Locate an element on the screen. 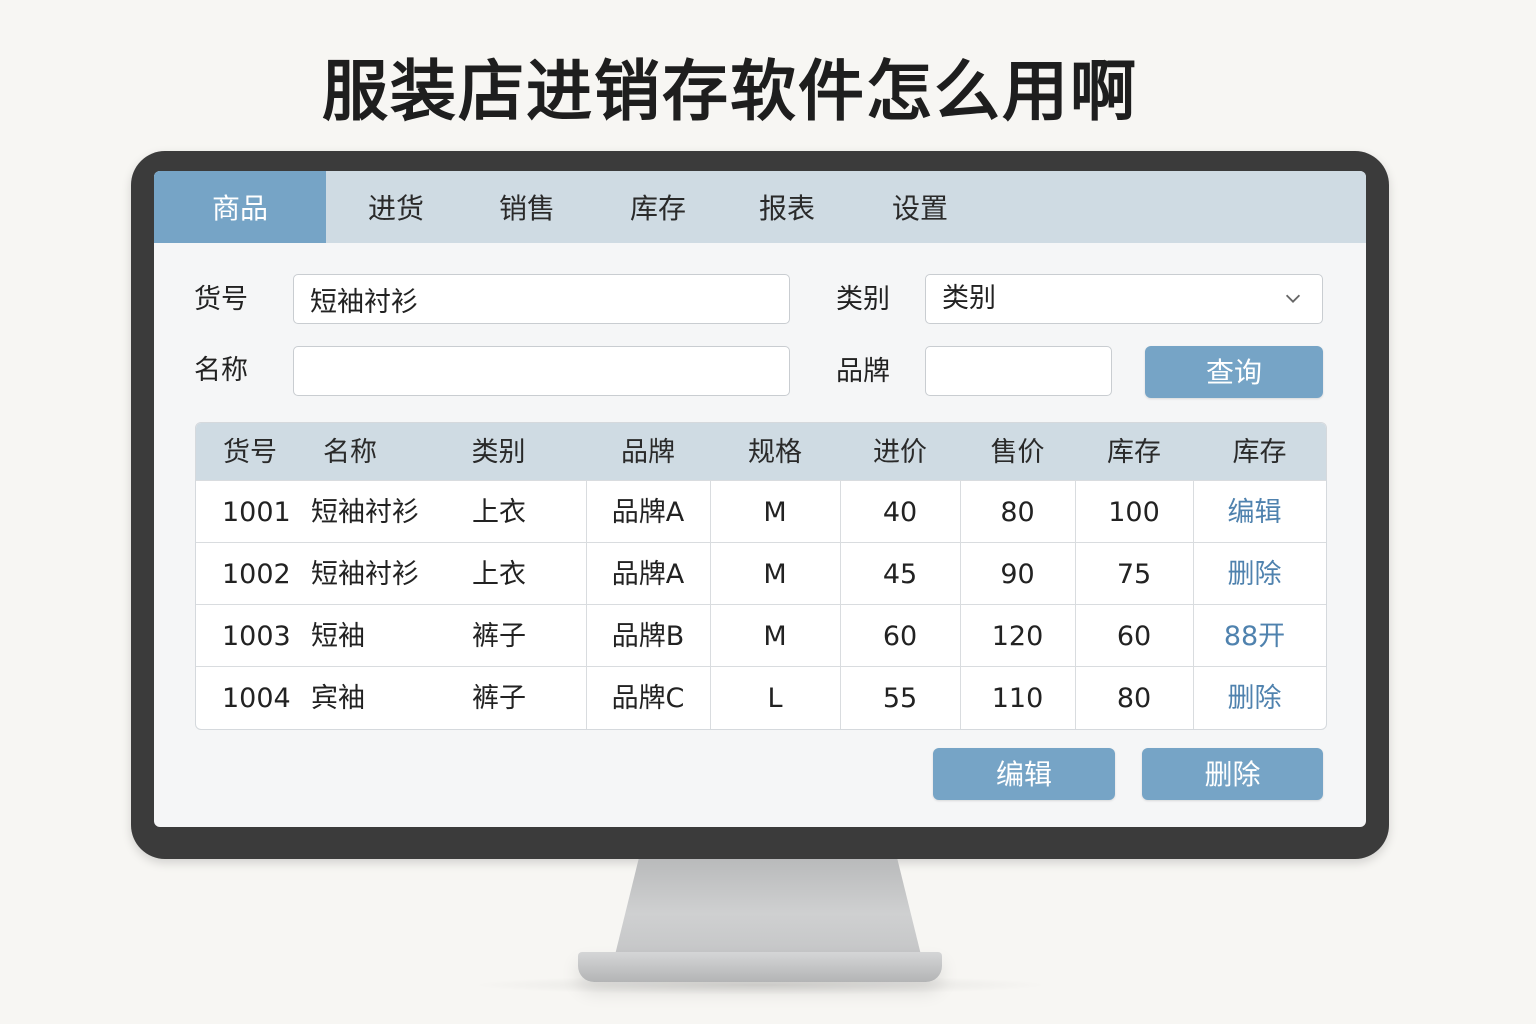  code-label: 货号 is located at coordinates (221, 299).